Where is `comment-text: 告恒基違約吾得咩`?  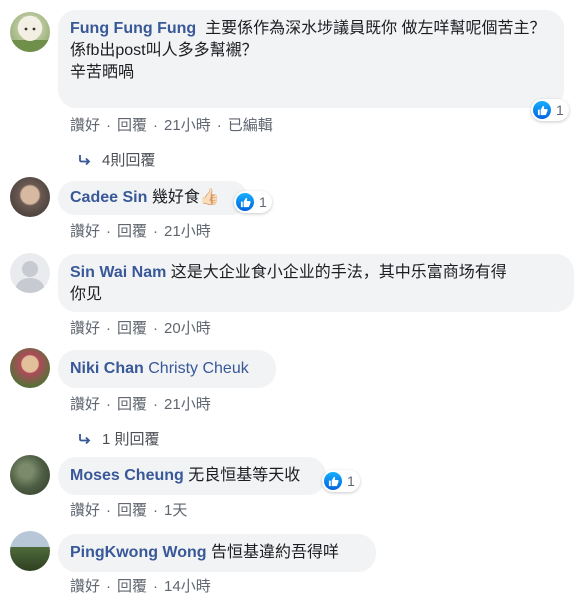 comment-text: 告恒基違約吾得咩 is located at coordinates (275, 552).